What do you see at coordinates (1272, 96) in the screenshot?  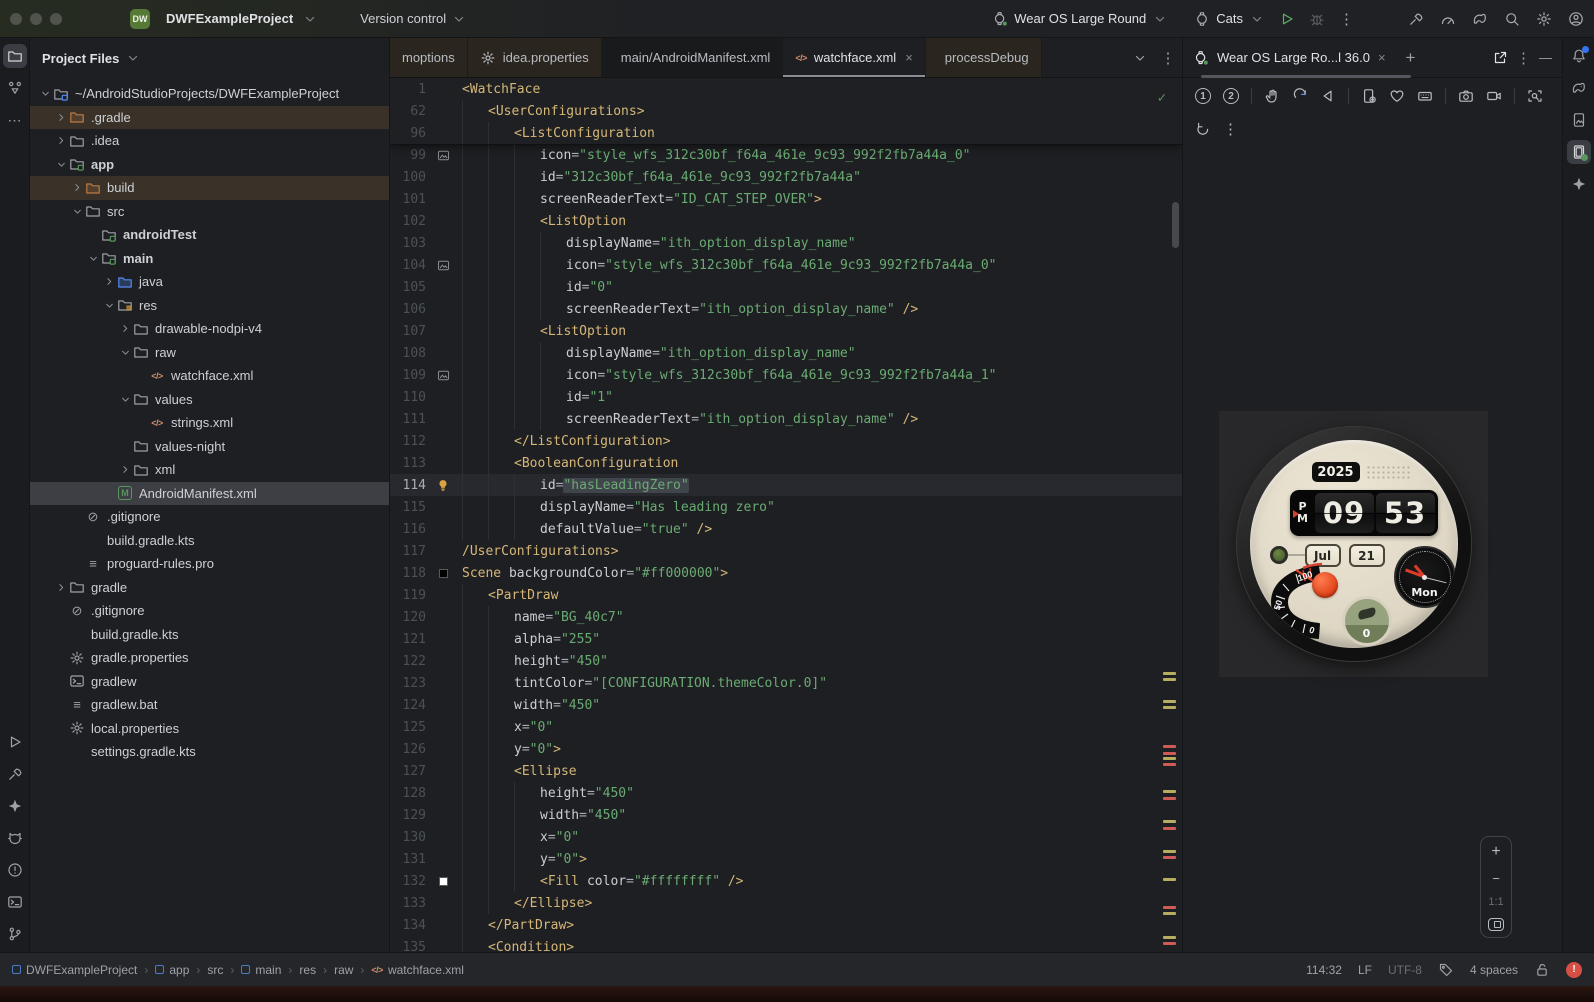 I see `device-toolbar-hand-icon` at bounding box center [1272, 96].